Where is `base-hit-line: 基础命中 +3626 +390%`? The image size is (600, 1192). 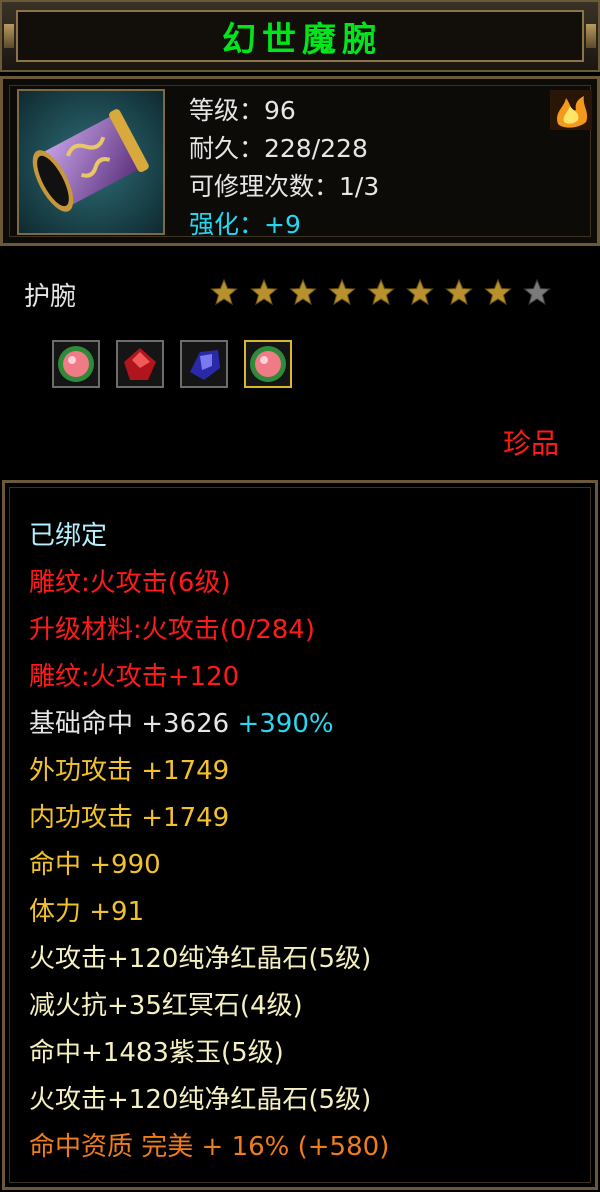 base-hit-line: 基础命中 +3626 +390% is located at coordinates (181, 721).